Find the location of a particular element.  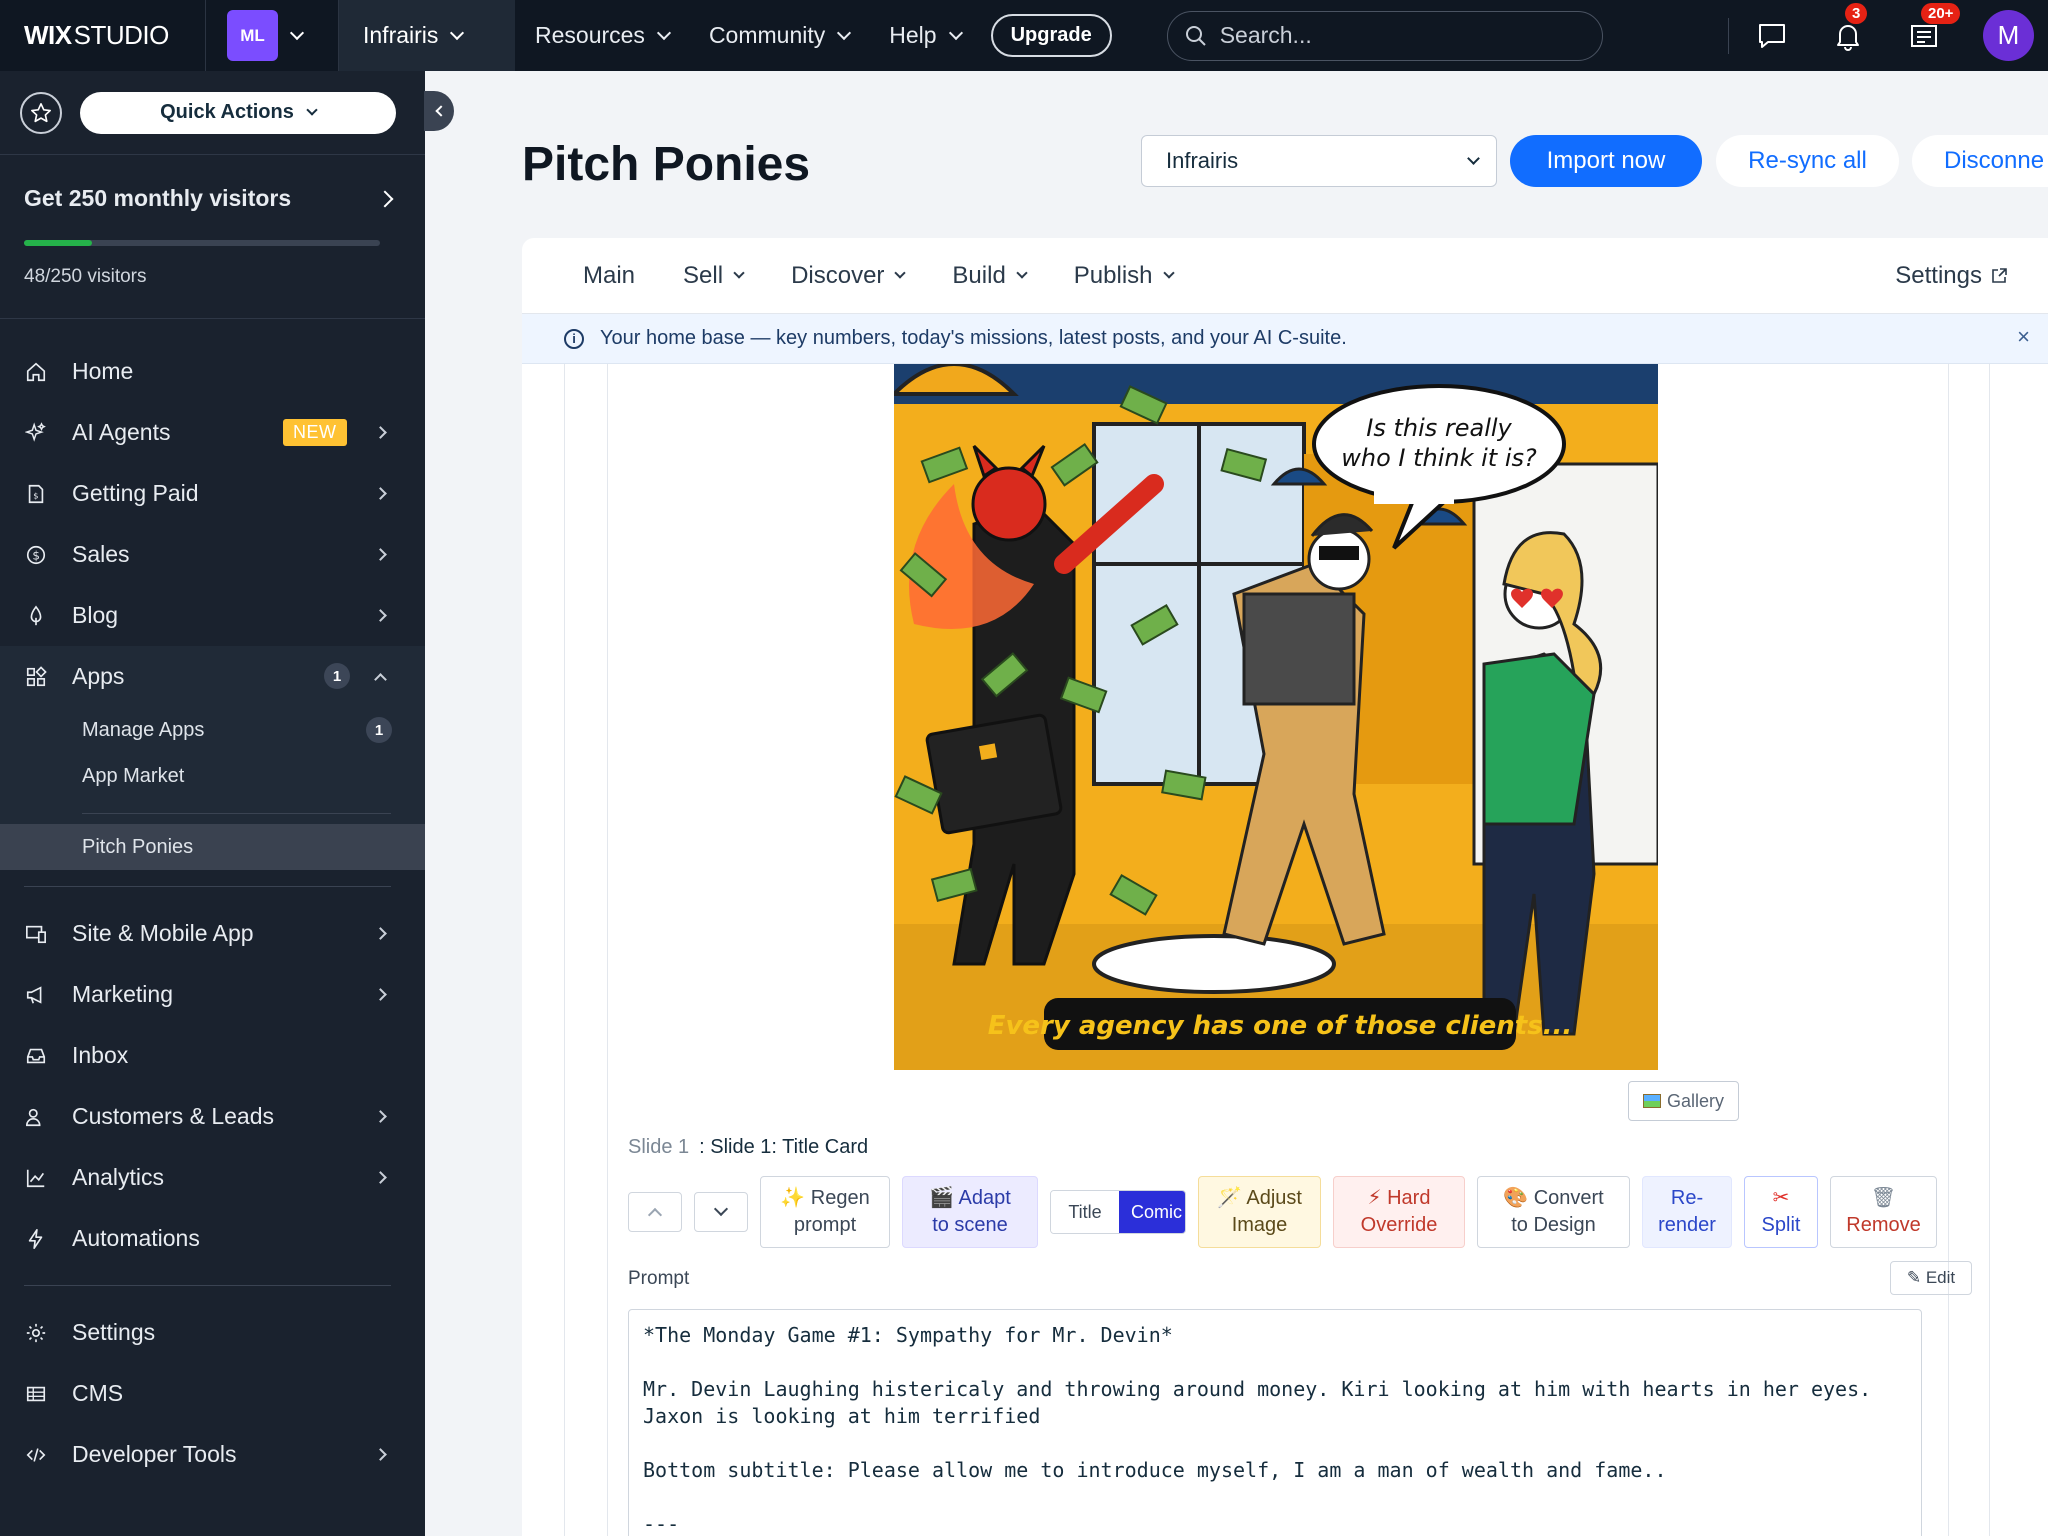

visitors-goal-title: Get 250 monthly visitors is located at coordinates (158, 198).